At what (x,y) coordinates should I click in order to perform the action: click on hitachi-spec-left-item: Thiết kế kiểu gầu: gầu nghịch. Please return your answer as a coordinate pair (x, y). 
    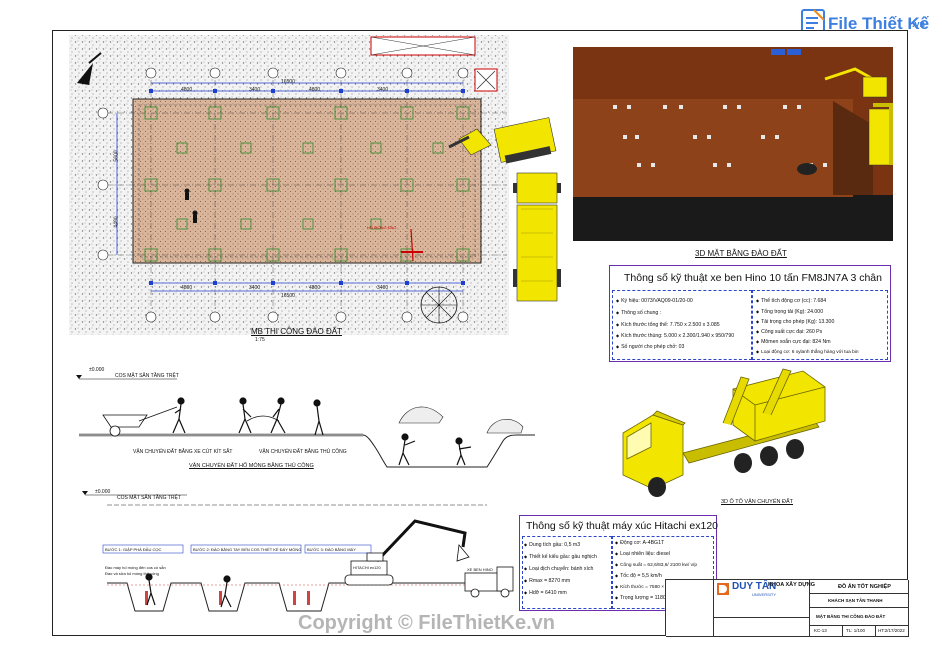
    Looking at the image, I should click on (560, 557).